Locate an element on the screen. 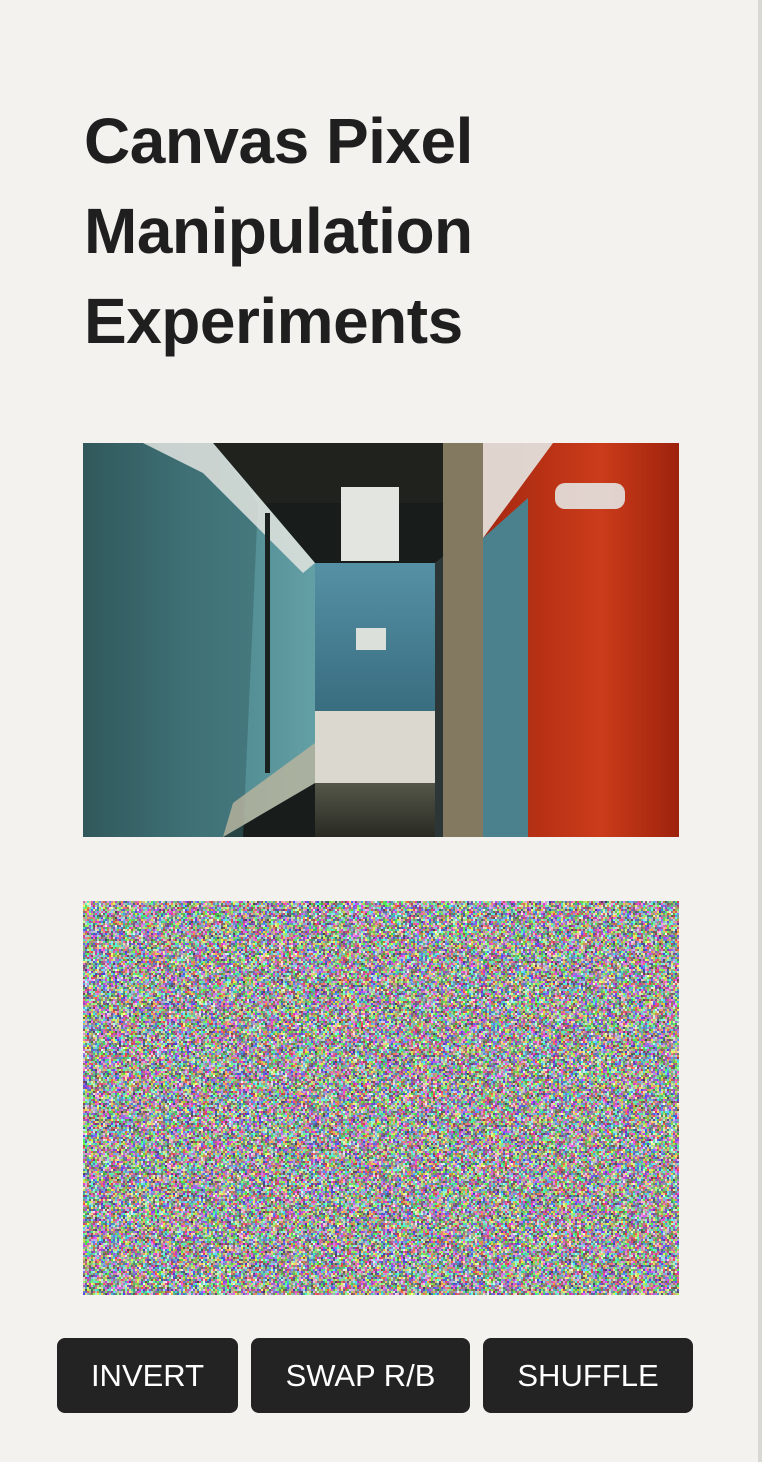 The image size is (762, 1462). scrollbar-track is located at coordinates (760, 731).